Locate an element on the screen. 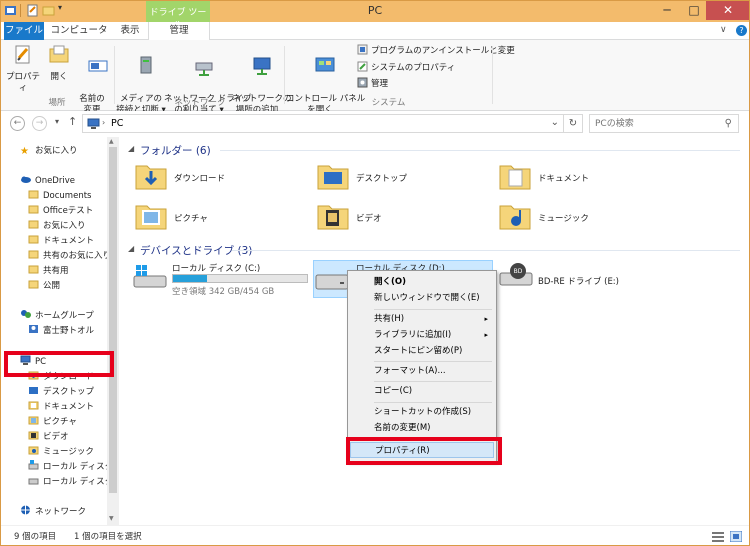 This screenshot has width=750, height=546. search-box: ⚲ is located at coordinates (664, 123).